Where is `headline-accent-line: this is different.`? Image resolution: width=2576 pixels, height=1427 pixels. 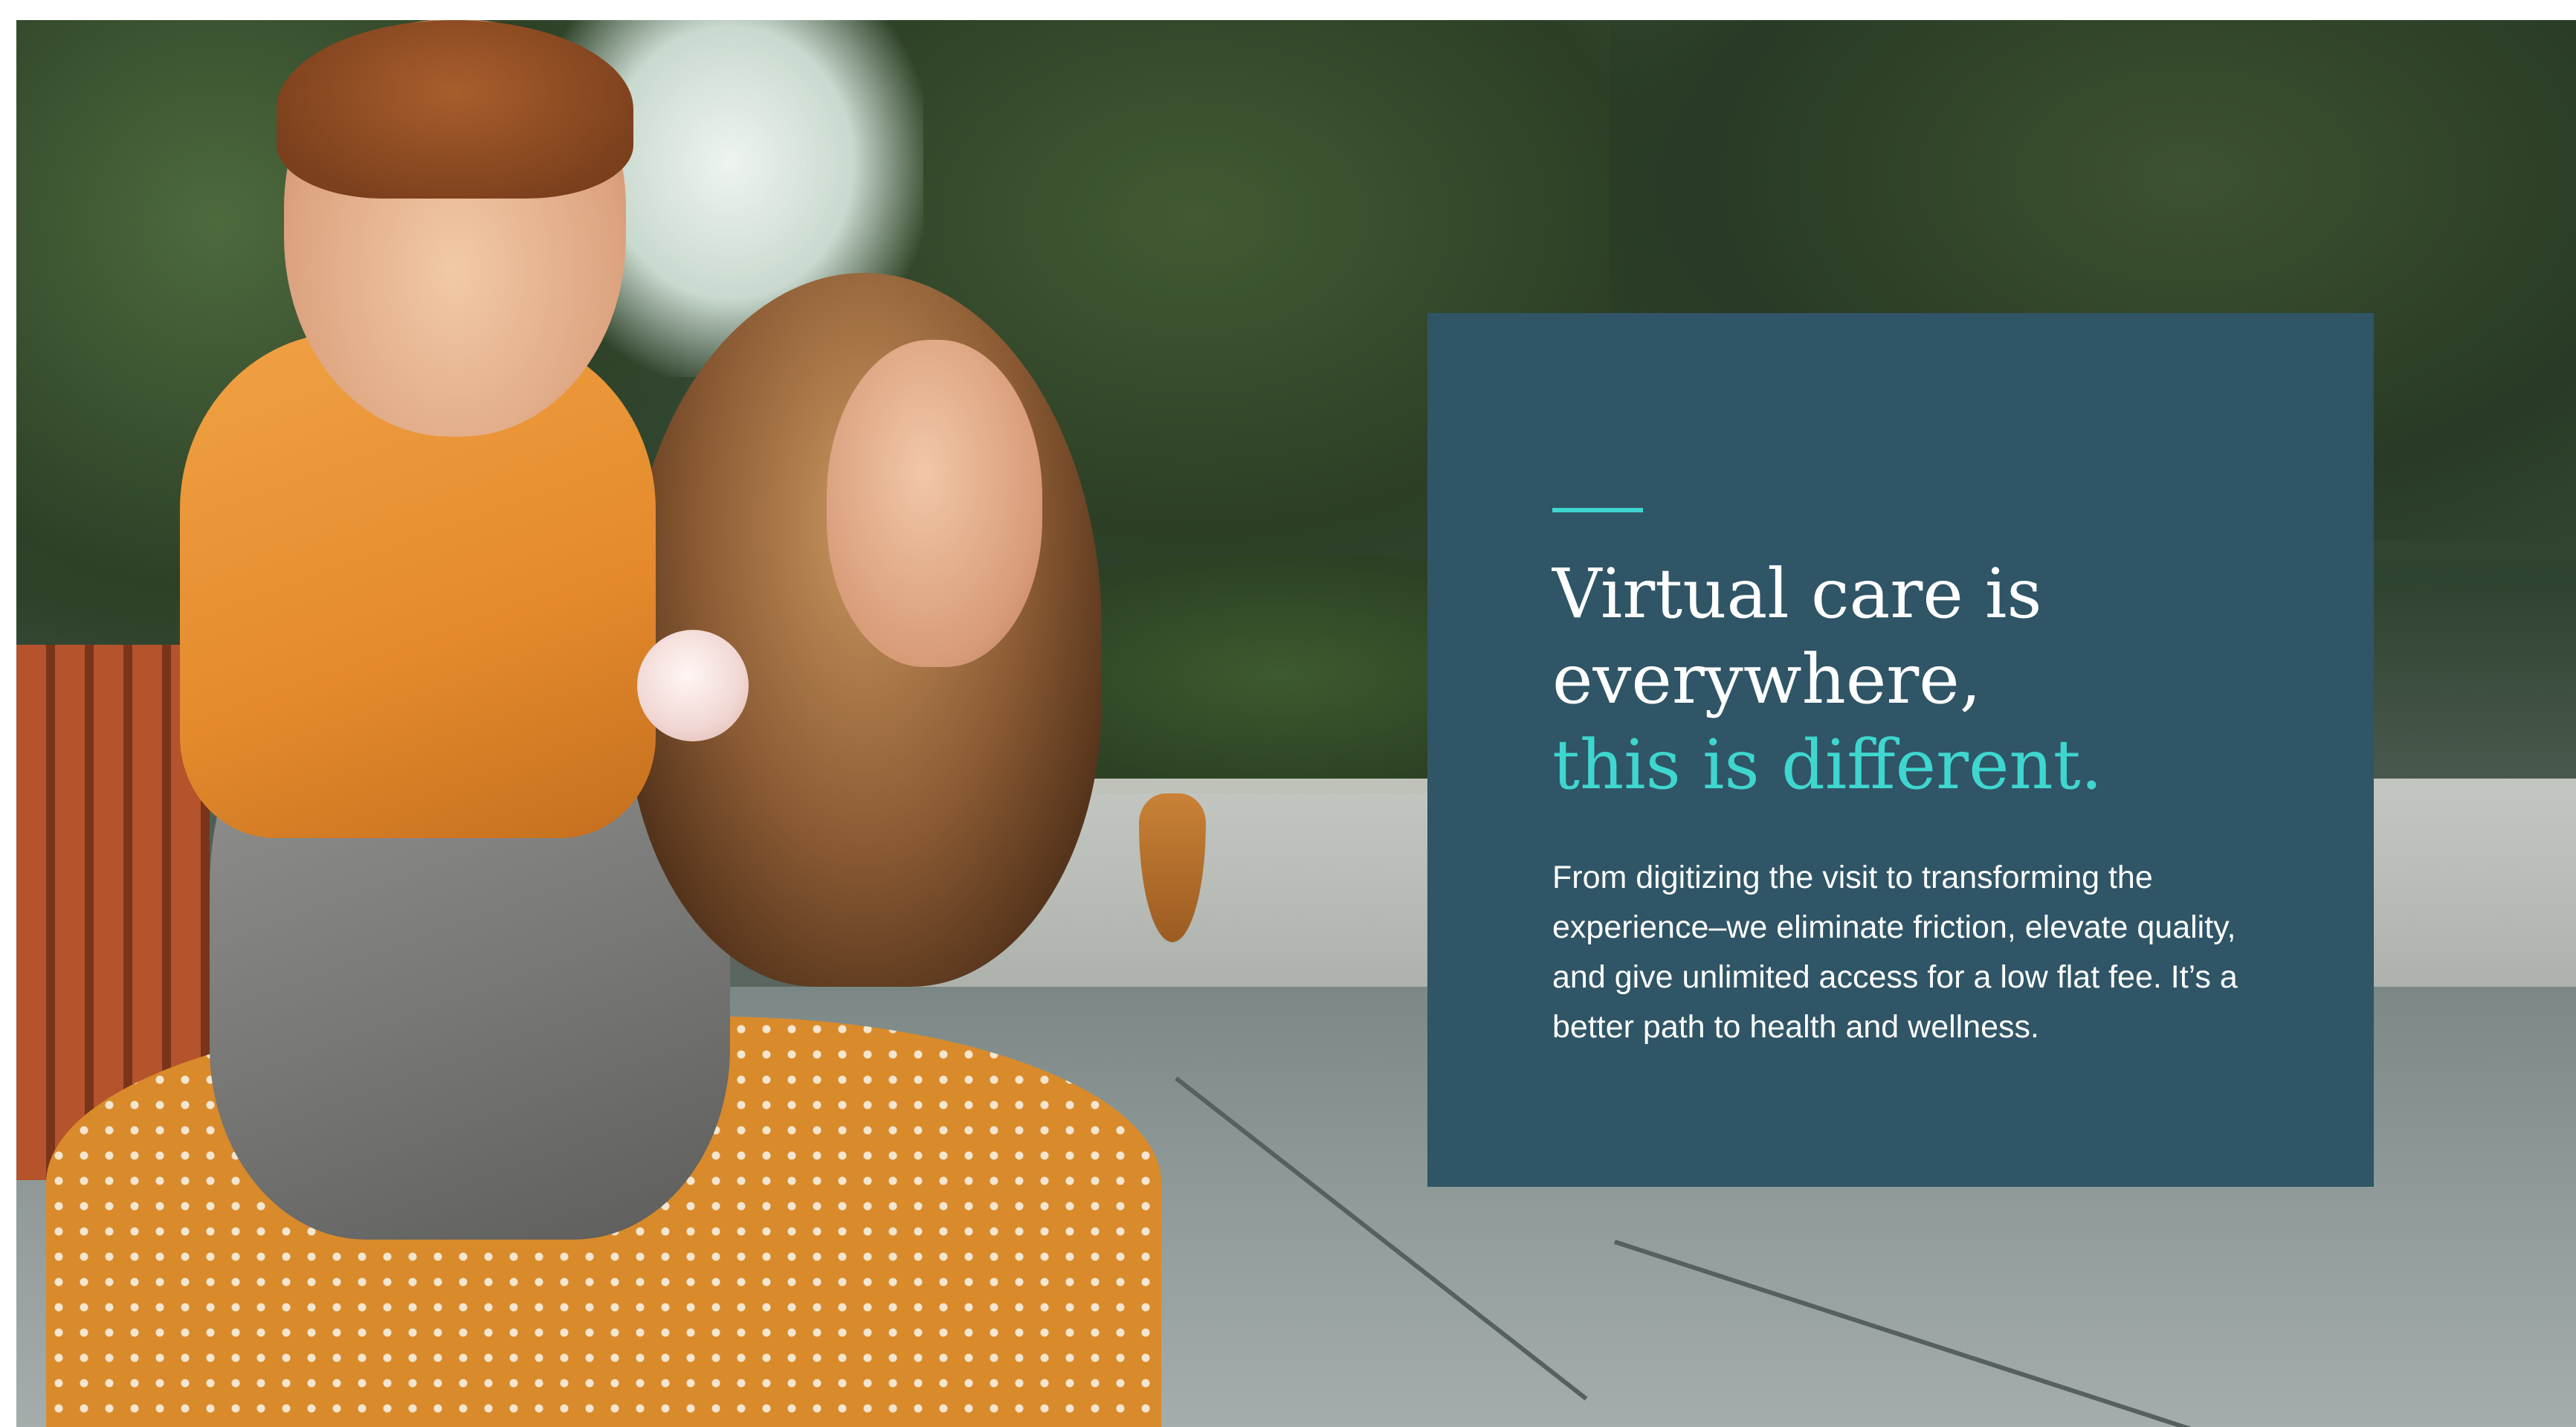 headline-accent-line: this is different. is located at coordinates (1827, 765).